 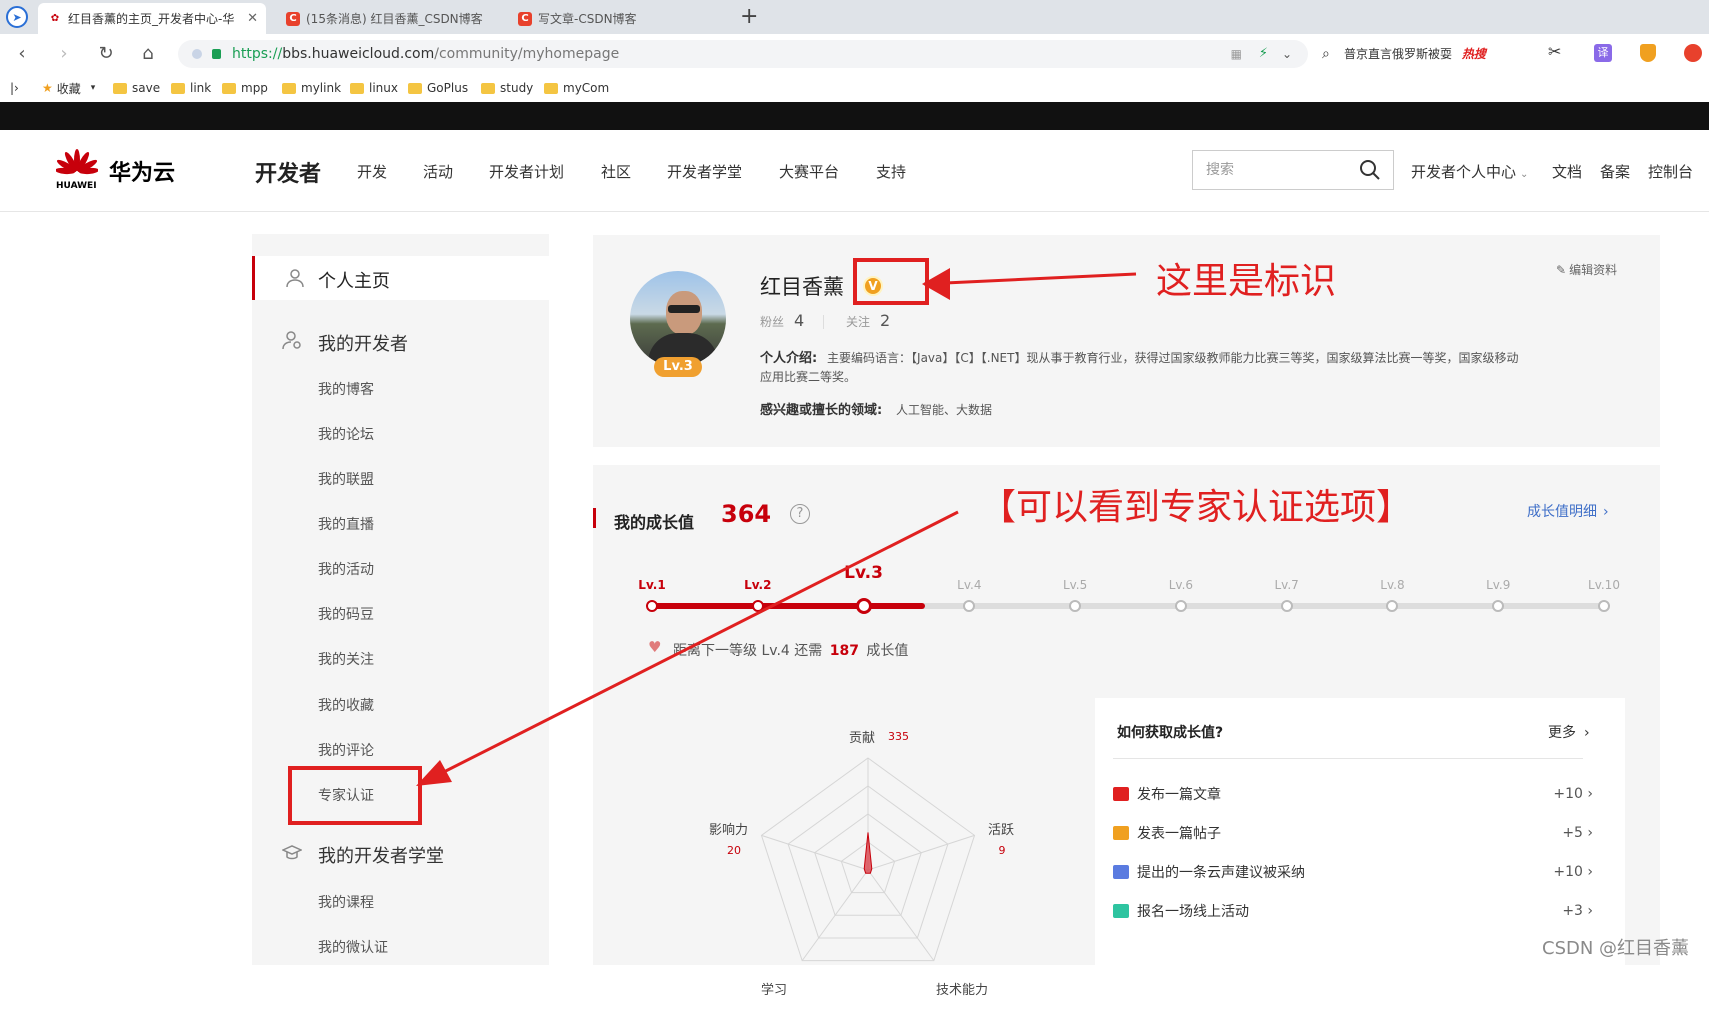 I want to click on verified-badge-icon: V, so click(x=873, y=286).